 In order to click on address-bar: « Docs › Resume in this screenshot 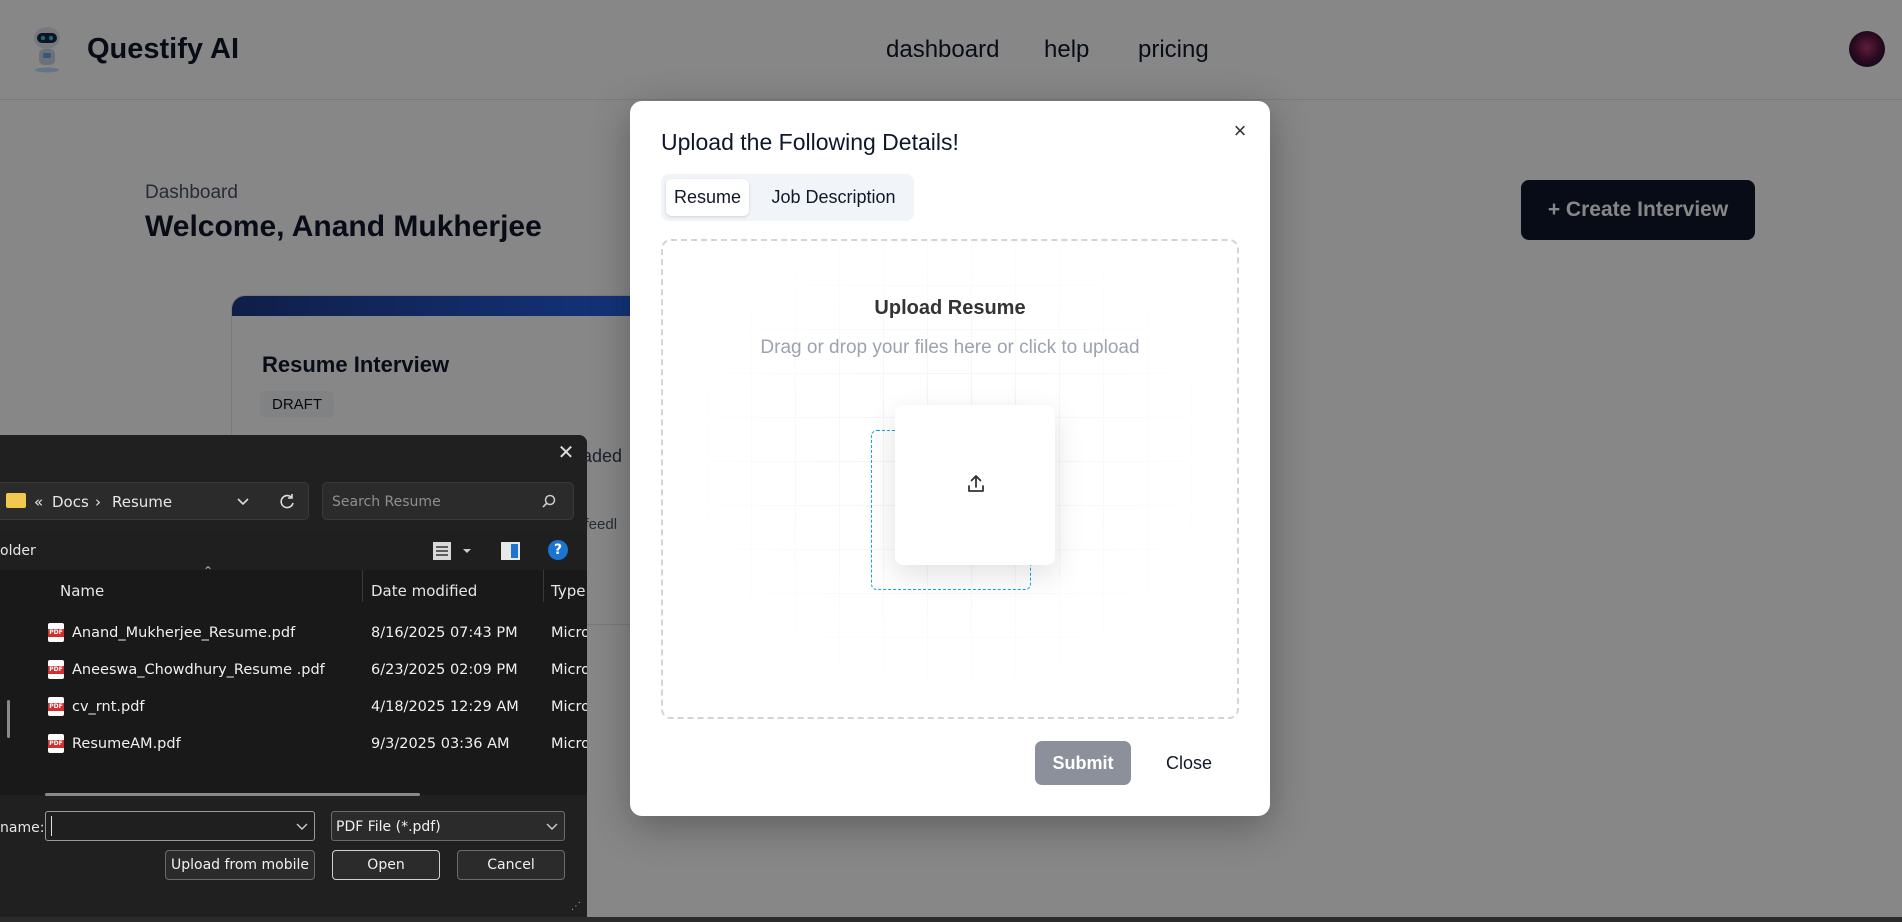, I will do `click(154, 501)`.